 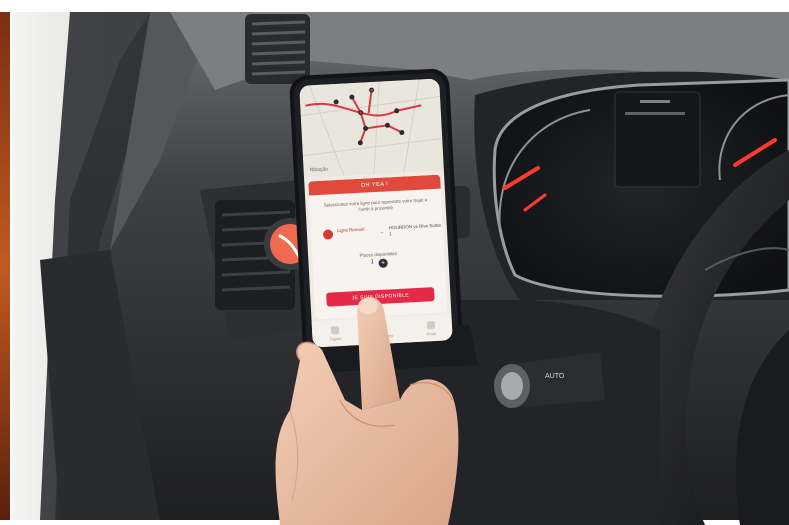 I want to click on svg-text: AUTO, so click(x=555, y=376).